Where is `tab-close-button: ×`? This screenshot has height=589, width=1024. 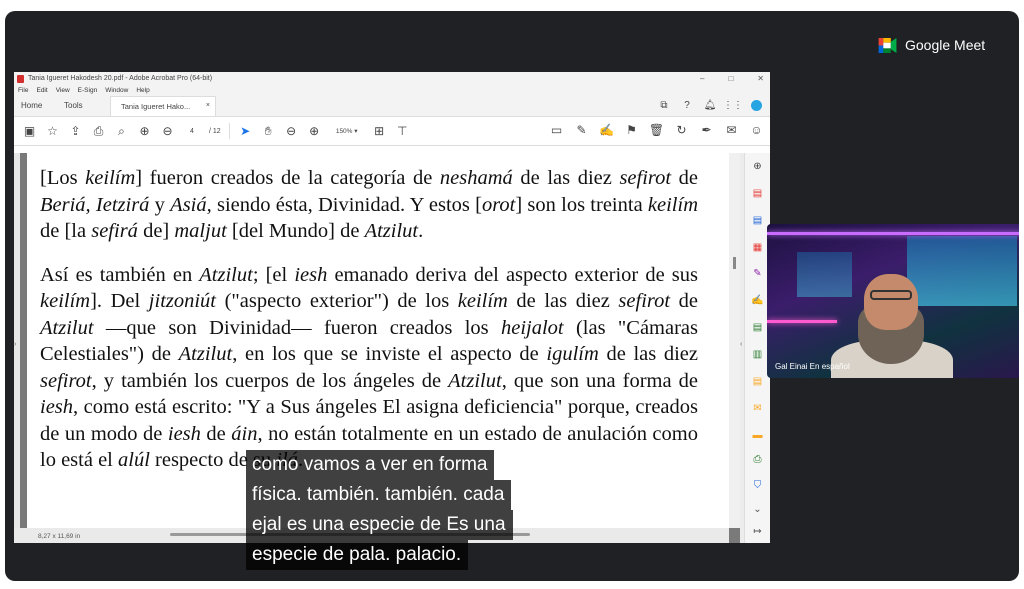 tab-close-button: × is located at coordinates (208, 105).